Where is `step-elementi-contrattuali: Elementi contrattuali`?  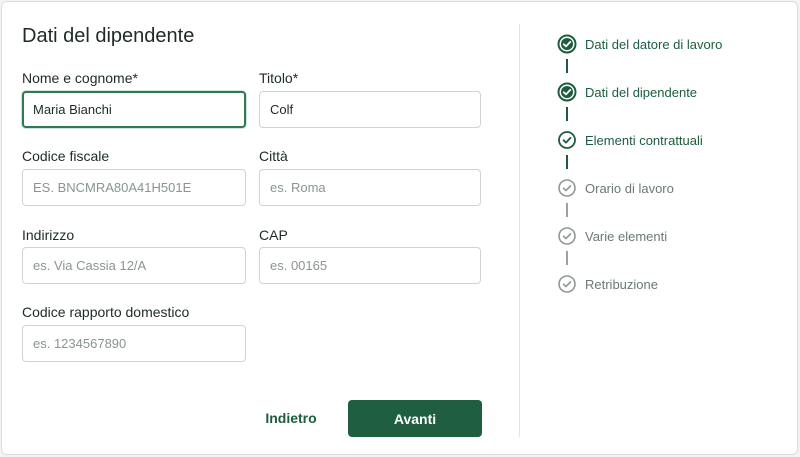 step-elementi-contrattuali: Elementi contrattuali is located at coordinates (630, 140).